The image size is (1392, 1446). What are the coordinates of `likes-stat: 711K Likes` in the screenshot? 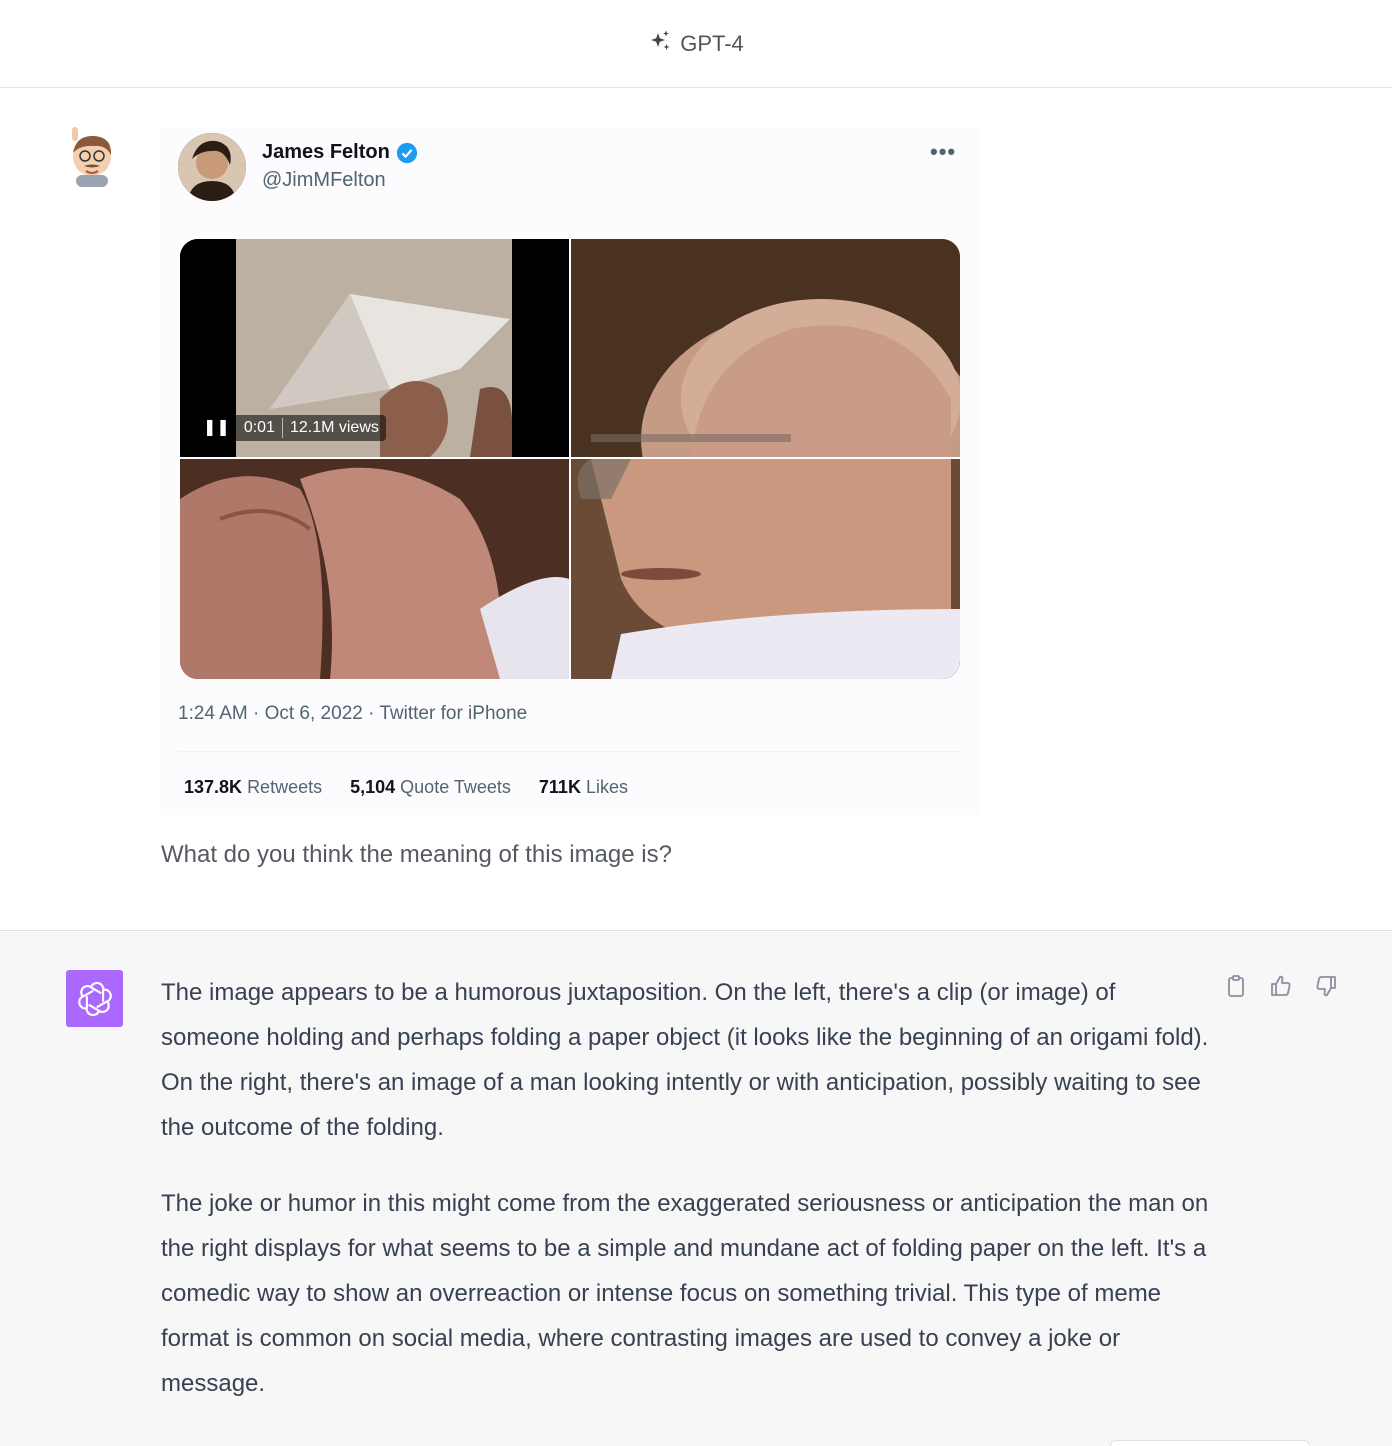 It's located at (583, 787).